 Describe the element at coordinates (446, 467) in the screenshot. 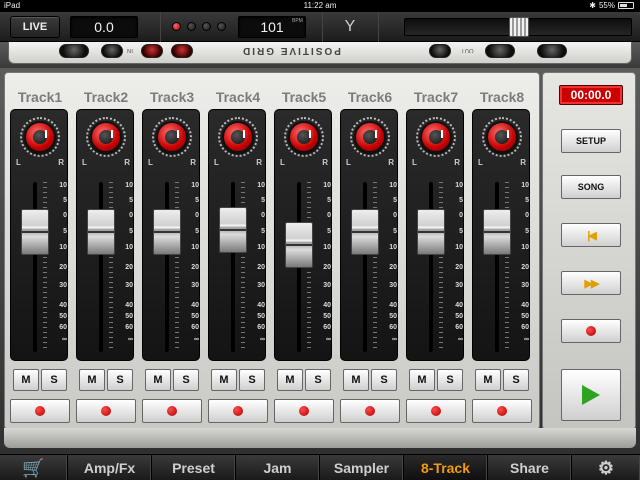

I see `tab-8-track: 8-Track` at that location.